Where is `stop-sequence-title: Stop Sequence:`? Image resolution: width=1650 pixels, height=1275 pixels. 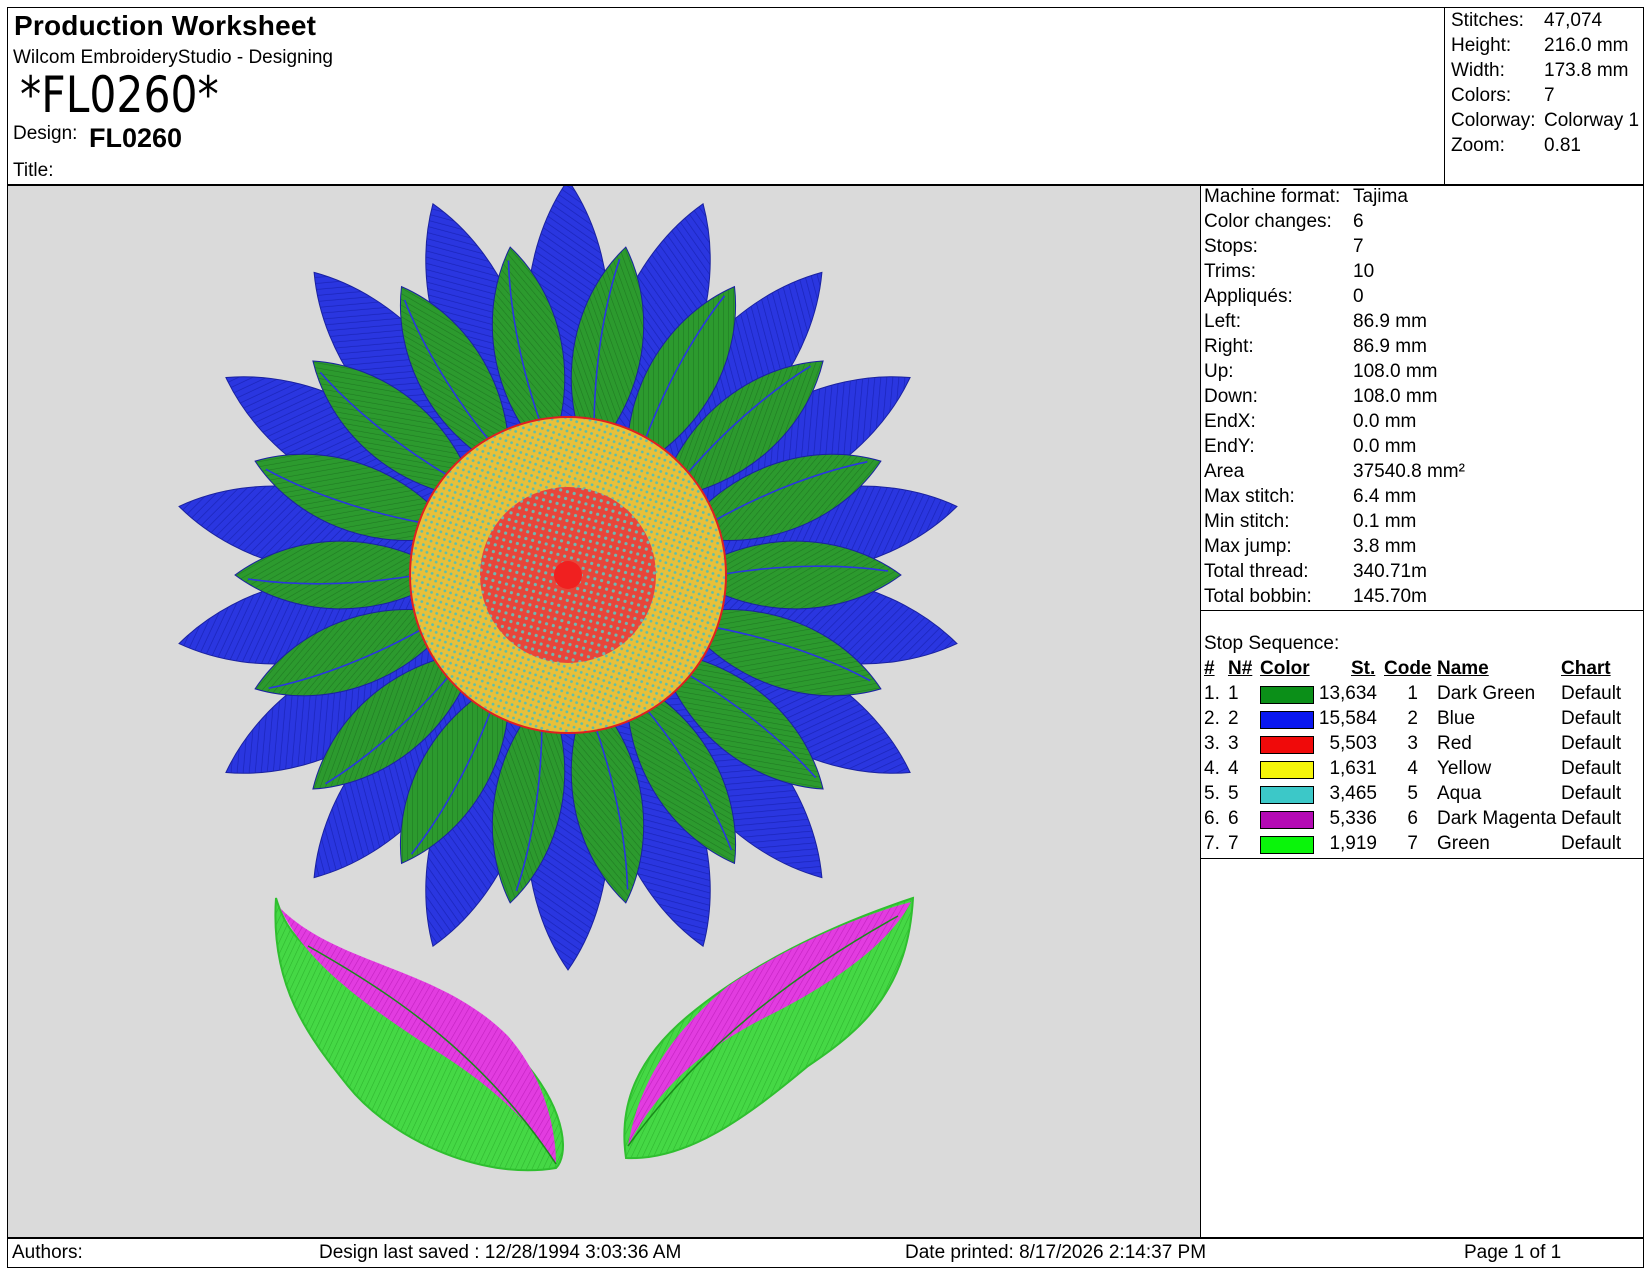
stop-sequence-title: Stop Sequence: is located at coordinates (1272, 643).